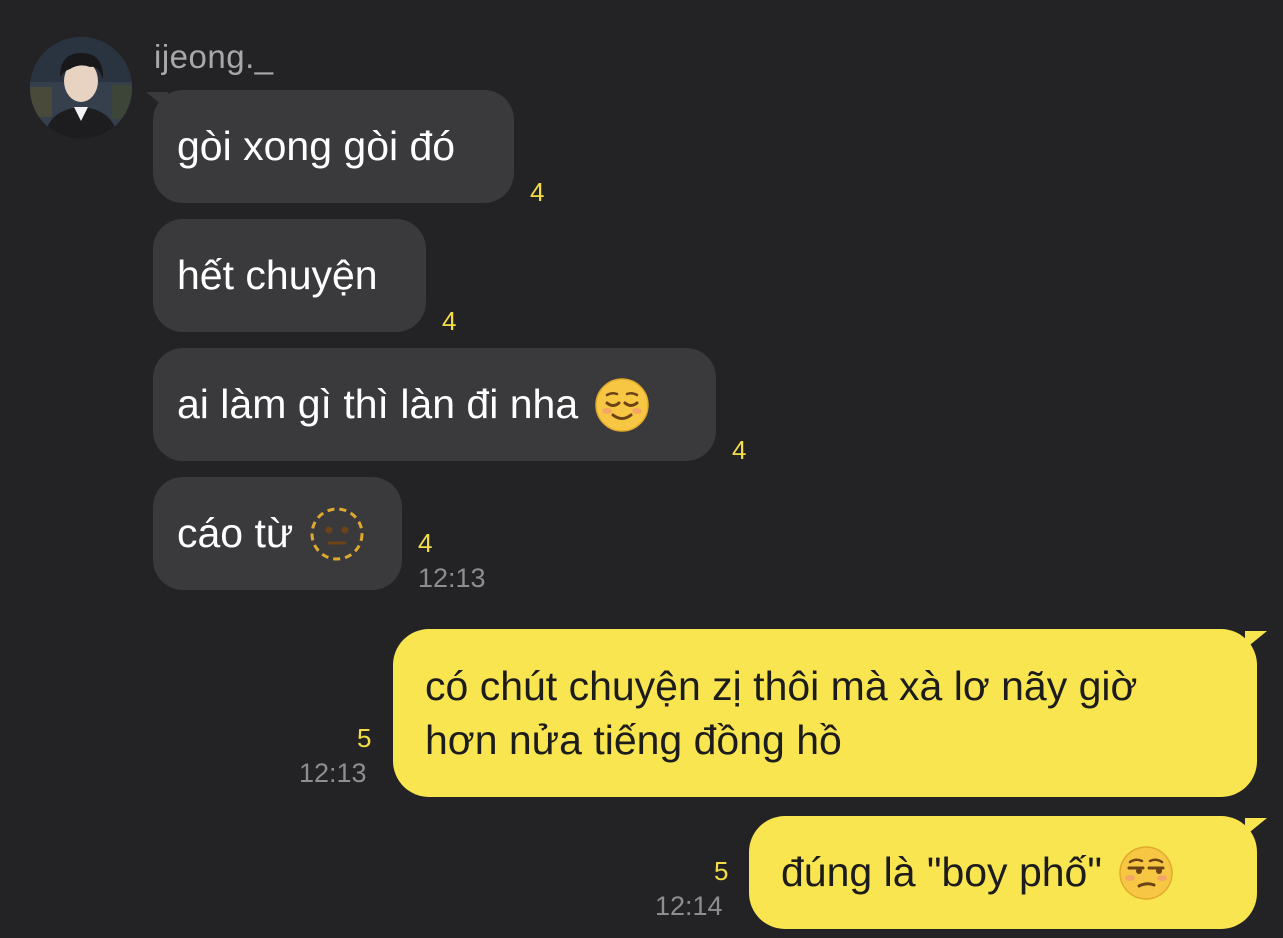  I want to click on message-text-line: hơn nửa tiếng đồng hồ, so click(633, 740).